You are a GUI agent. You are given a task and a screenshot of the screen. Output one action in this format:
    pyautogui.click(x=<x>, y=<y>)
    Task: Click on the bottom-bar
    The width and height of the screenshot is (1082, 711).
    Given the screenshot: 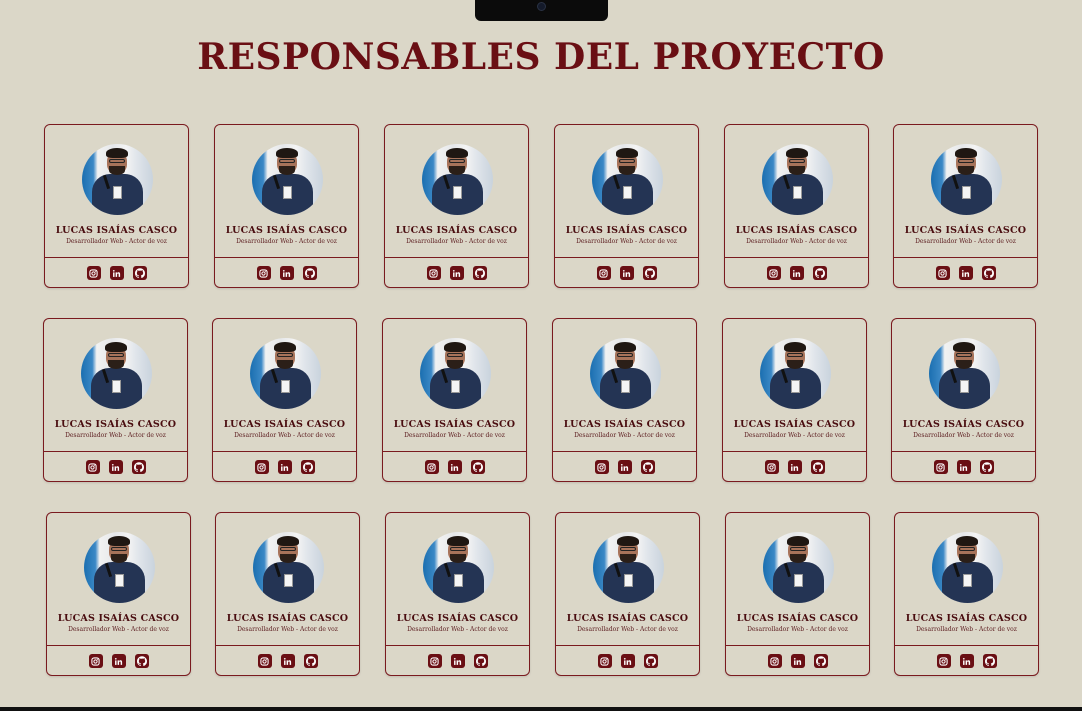 What is the action you would take?
    pyautogui.click(x=541, y=709)
    